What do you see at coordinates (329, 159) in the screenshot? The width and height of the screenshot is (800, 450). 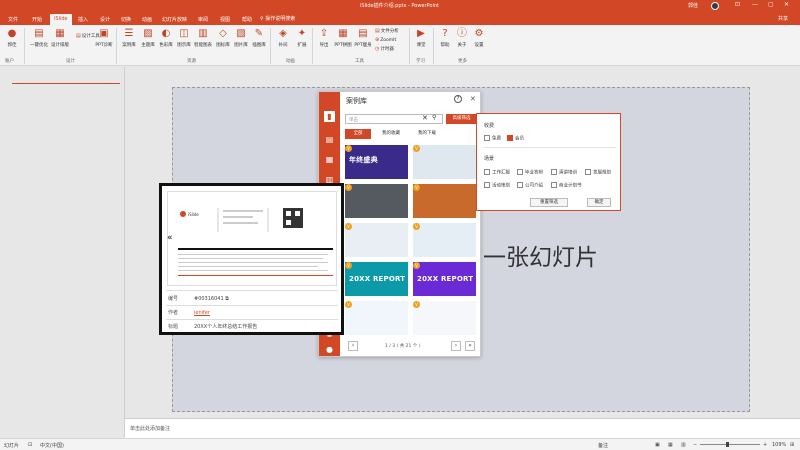 I see `diagram-nav-icon: ▦` at bounding box center [329, 159].